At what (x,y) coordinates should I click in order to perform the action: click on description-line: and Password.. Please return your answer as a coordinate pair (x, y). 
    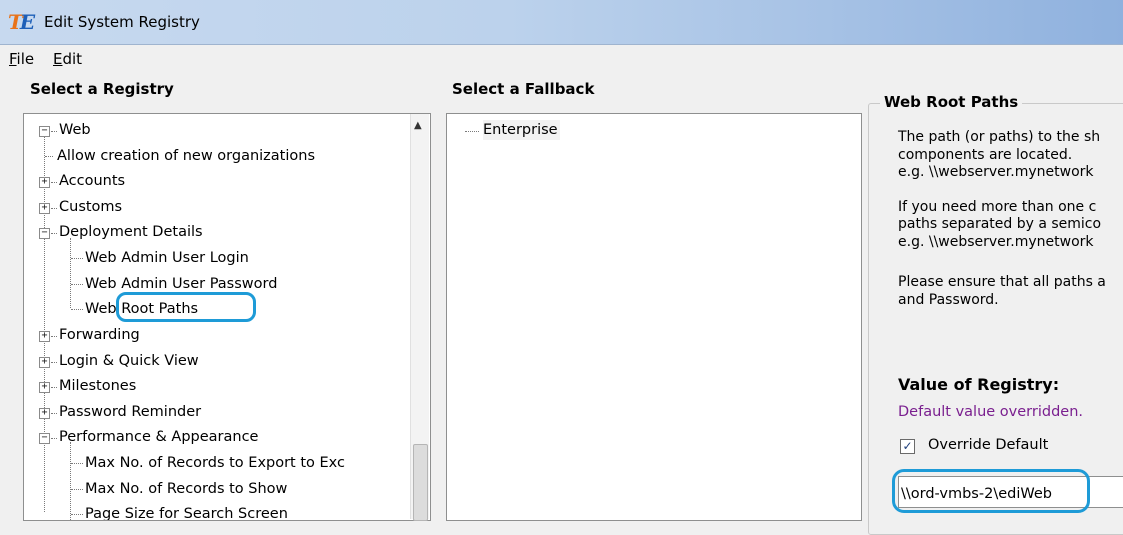
    Looking at the image, I should click on (948, 300).